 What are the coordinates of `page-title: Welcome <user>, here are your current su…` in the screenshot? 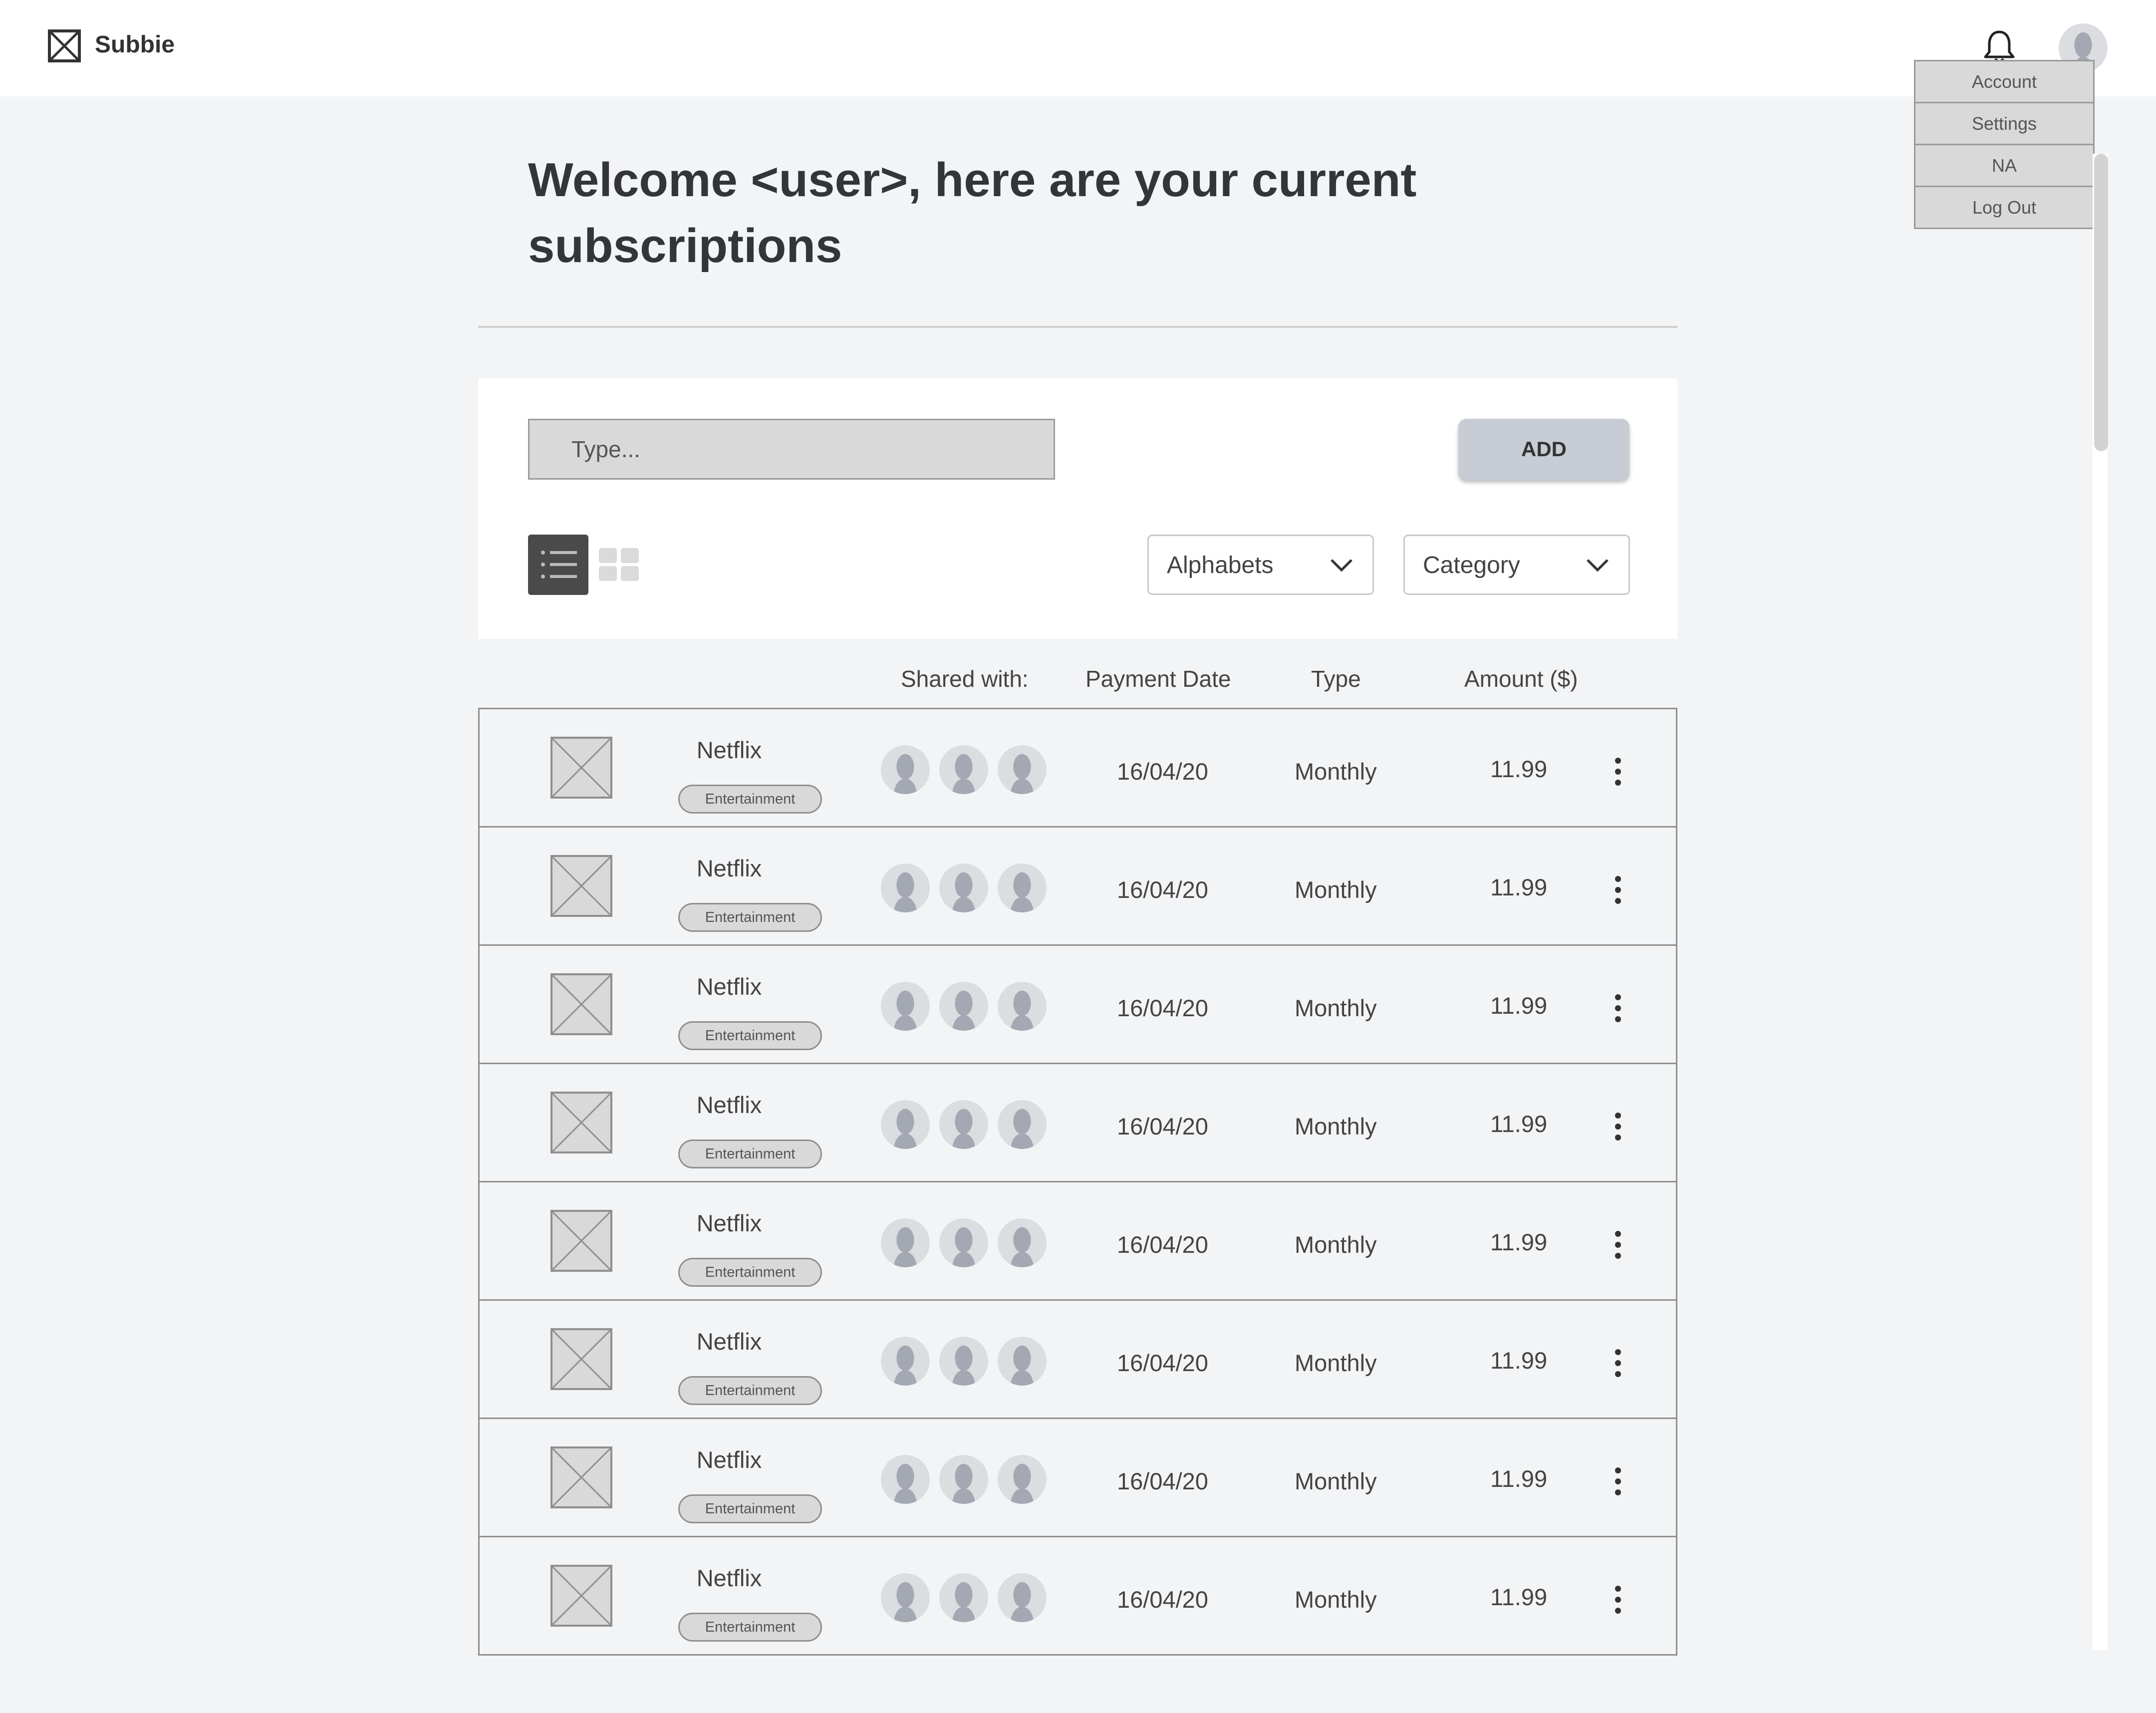 It's located at (972, 213).